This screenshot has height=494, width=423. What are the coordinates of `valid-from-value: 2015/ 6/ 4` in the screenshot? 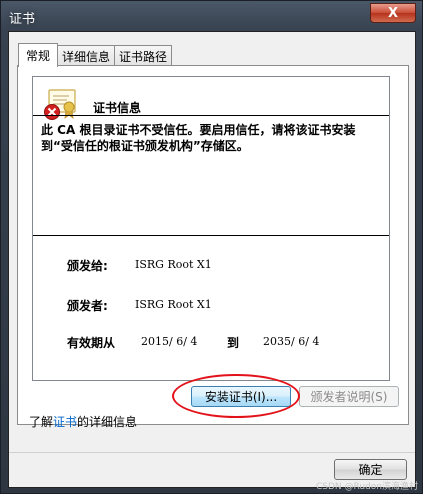 It's located at (169, 341).